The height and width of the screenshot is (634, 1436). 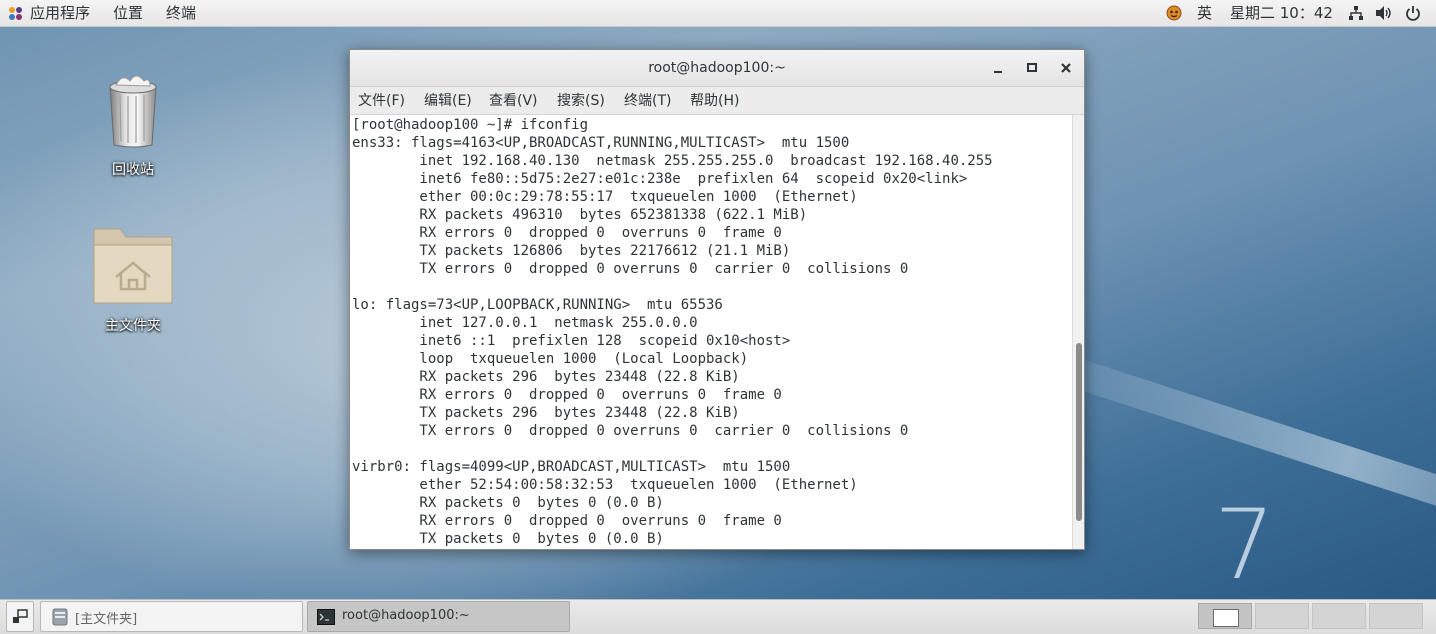 What do you see at coordinates (448, 101) in the screenshot?
I see `menu-edit: 编辑(E)` at bounding box center [448, 101].